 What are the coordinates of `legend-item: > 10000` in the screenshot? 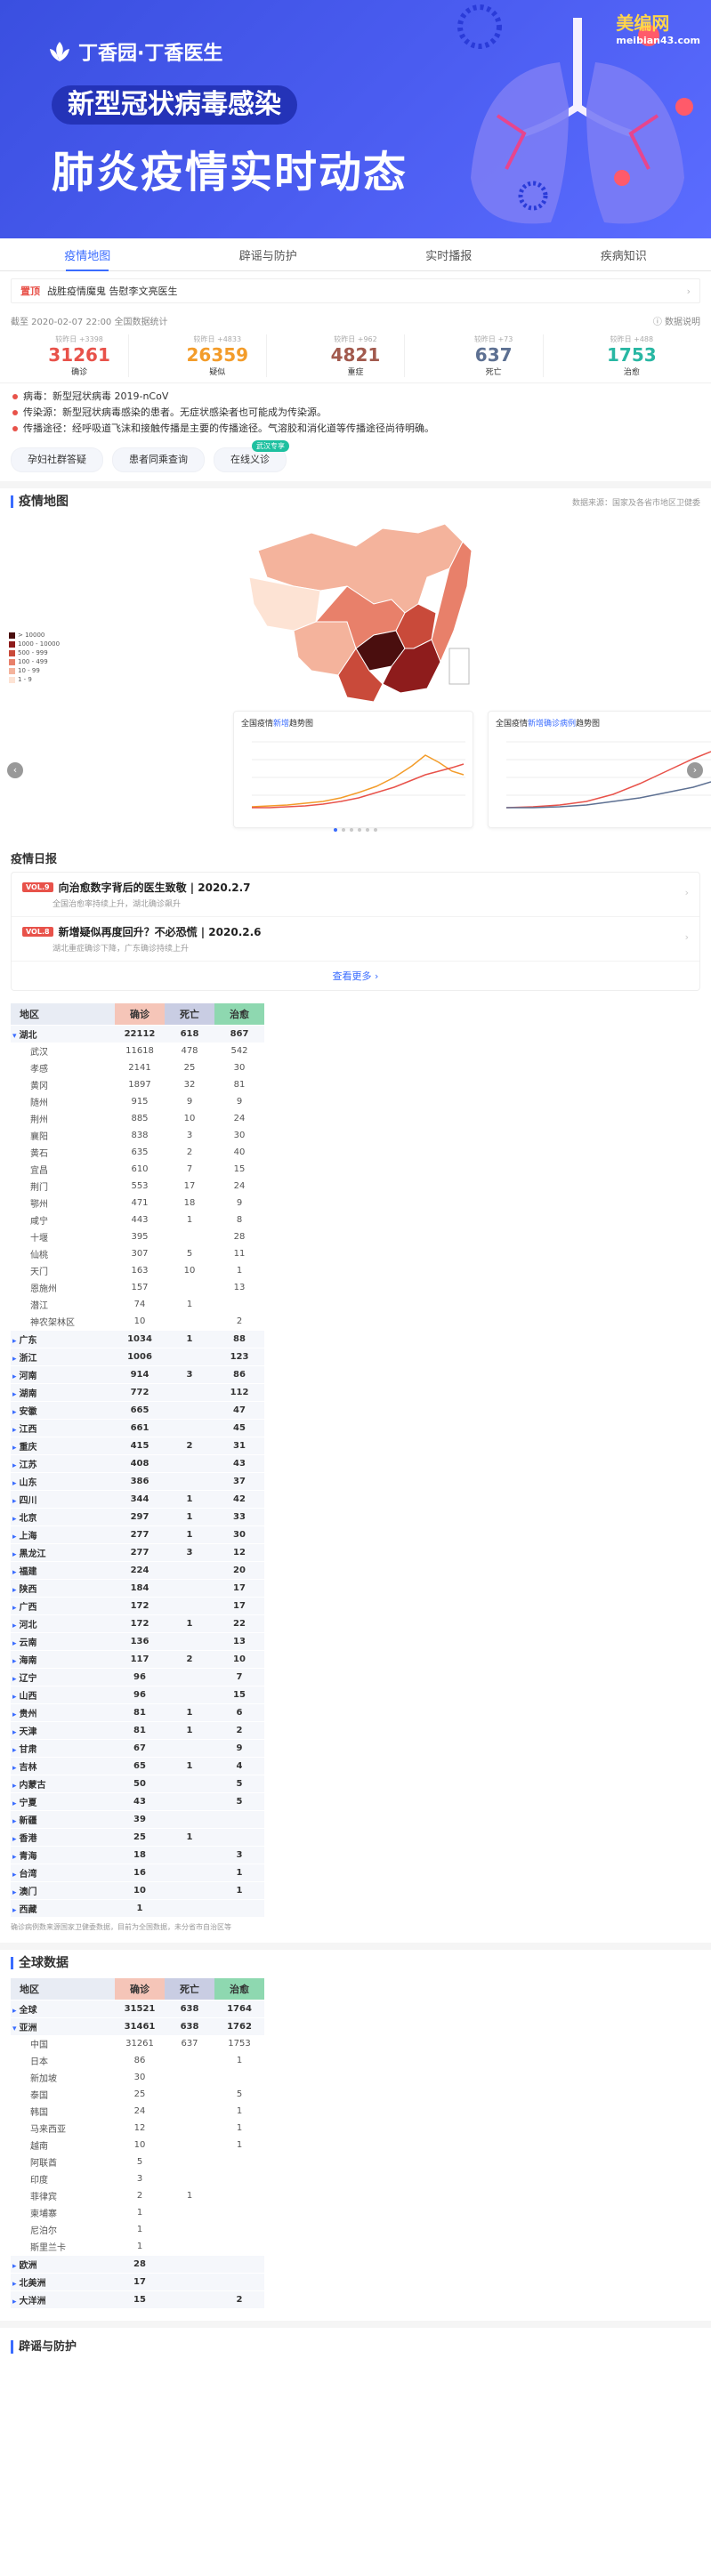 It's located at (34, 635).